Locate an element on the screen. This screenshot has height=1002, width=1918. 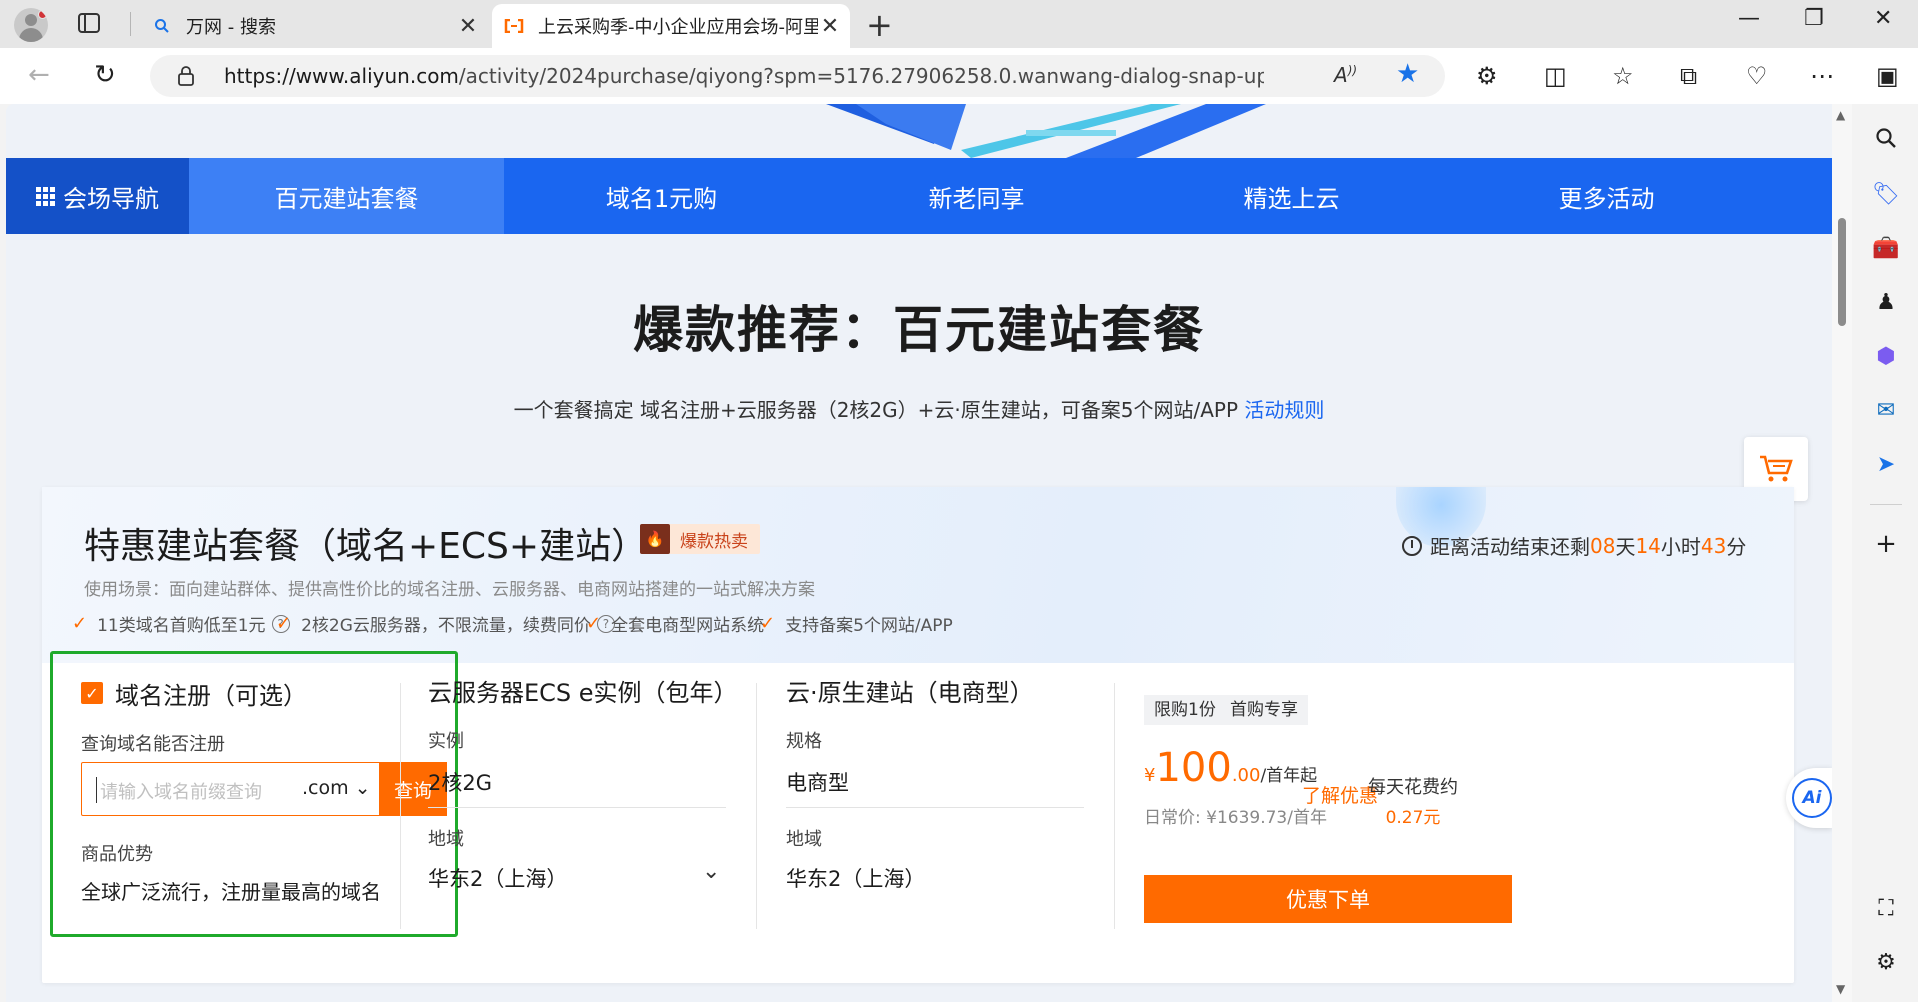
banner-art is located at coordinates (919, 131).